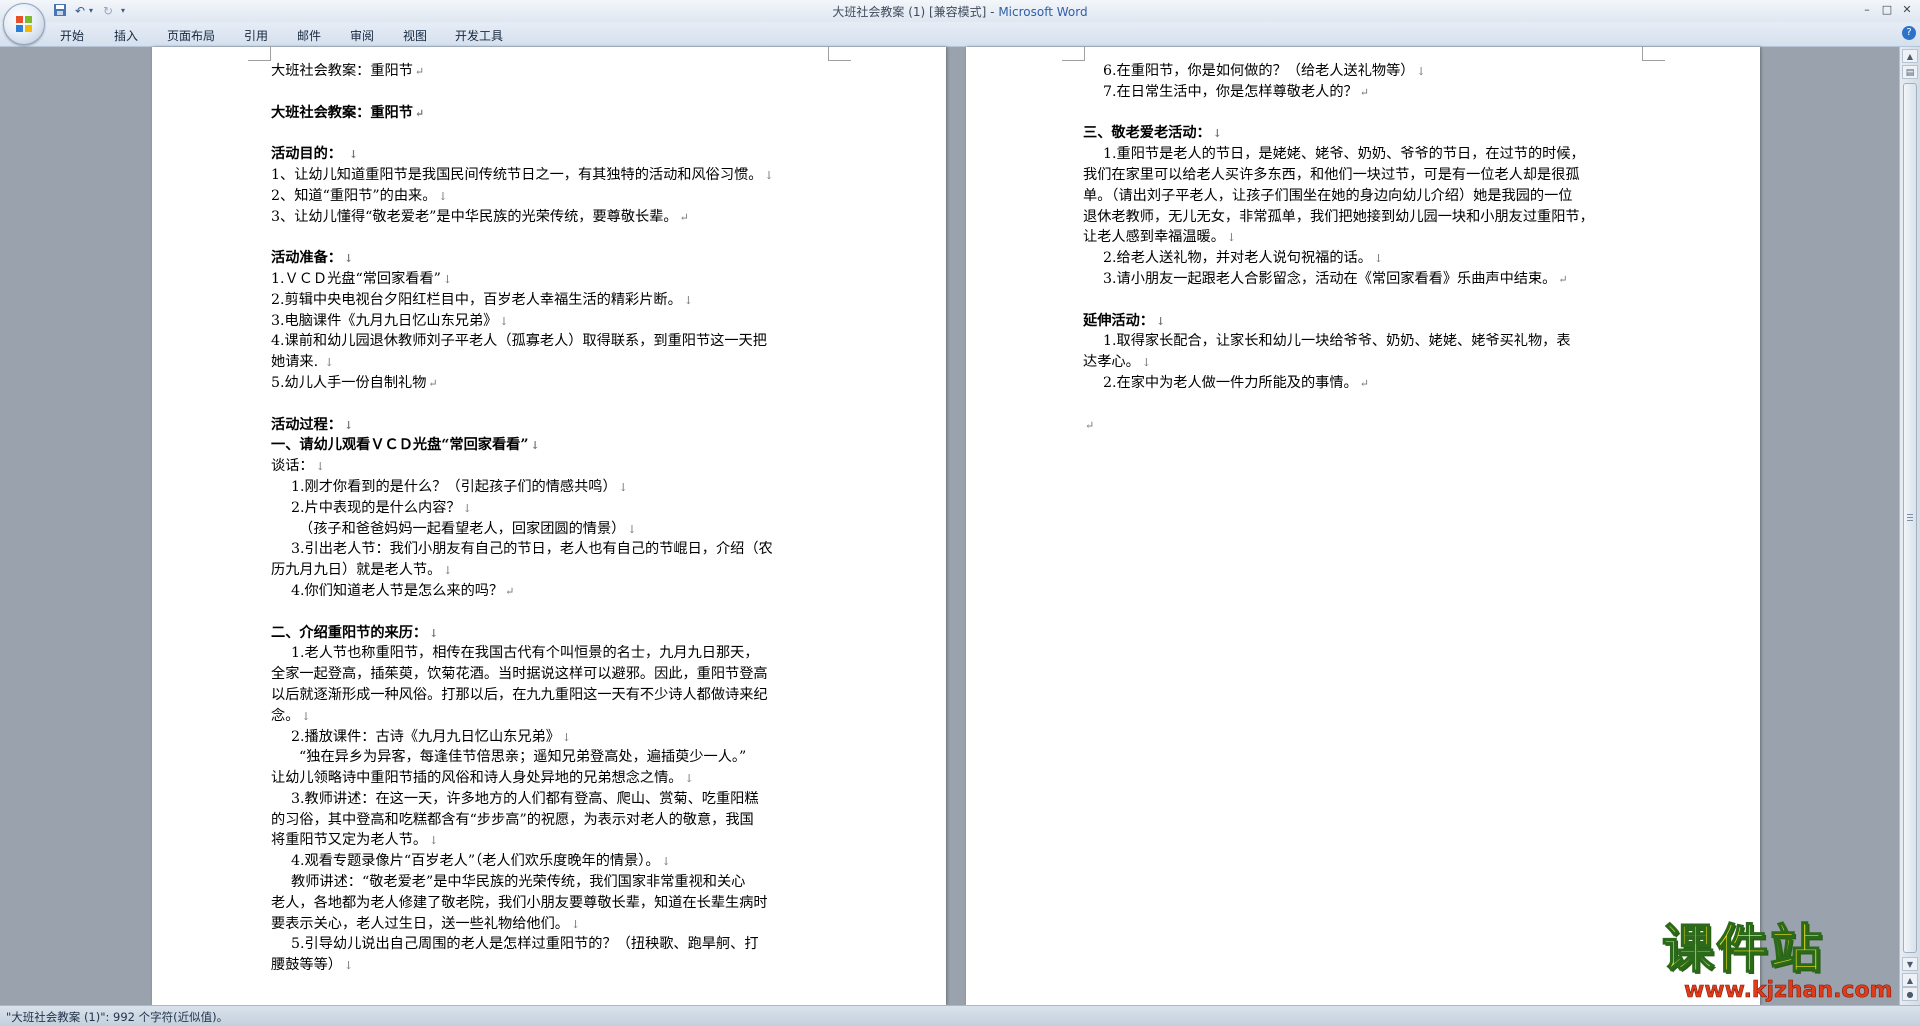  Describe the element at coordinates (24, 24) in the screenshot. I see `office-button` at that location.